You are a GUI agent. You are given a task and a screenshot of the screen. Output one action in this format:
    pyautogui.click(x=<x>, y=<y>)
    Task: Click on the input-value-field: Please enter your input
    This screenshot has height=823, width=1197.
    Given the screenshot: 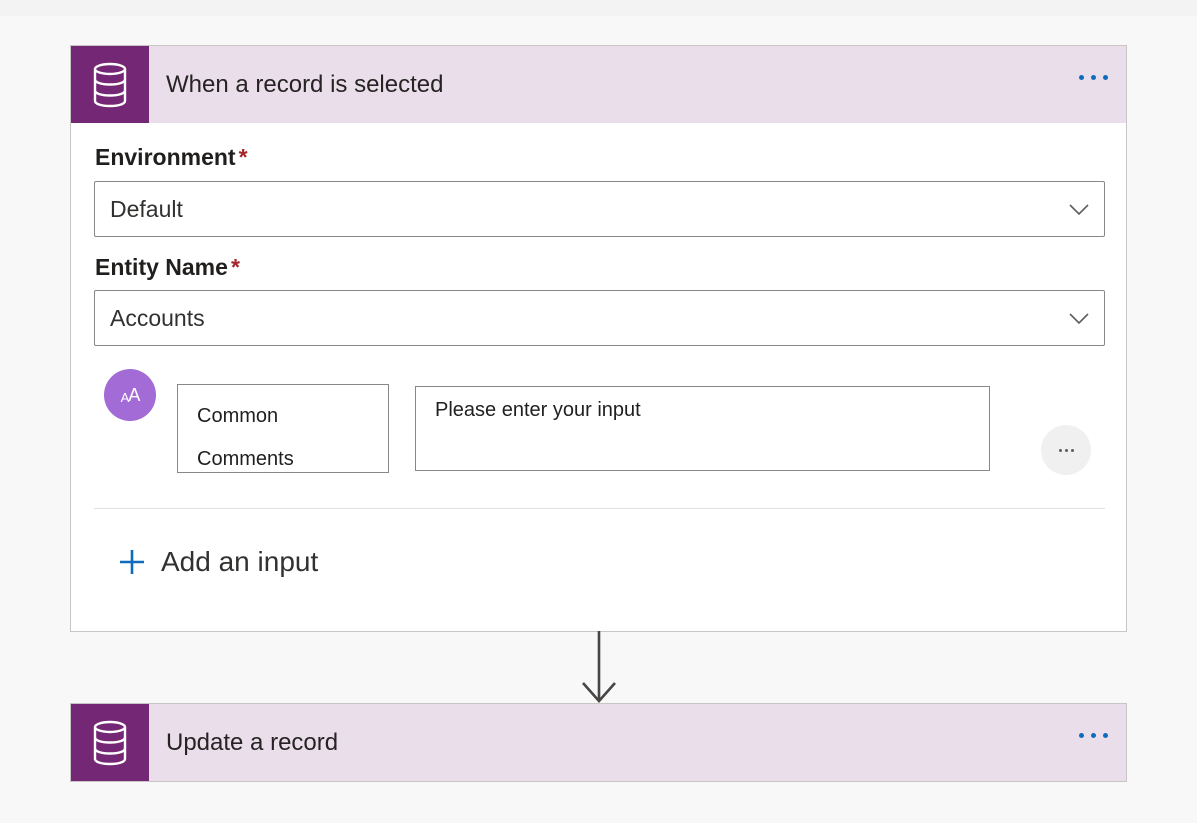 What is the action you would take?
    pyautogui.click(x=702, y=428)
    